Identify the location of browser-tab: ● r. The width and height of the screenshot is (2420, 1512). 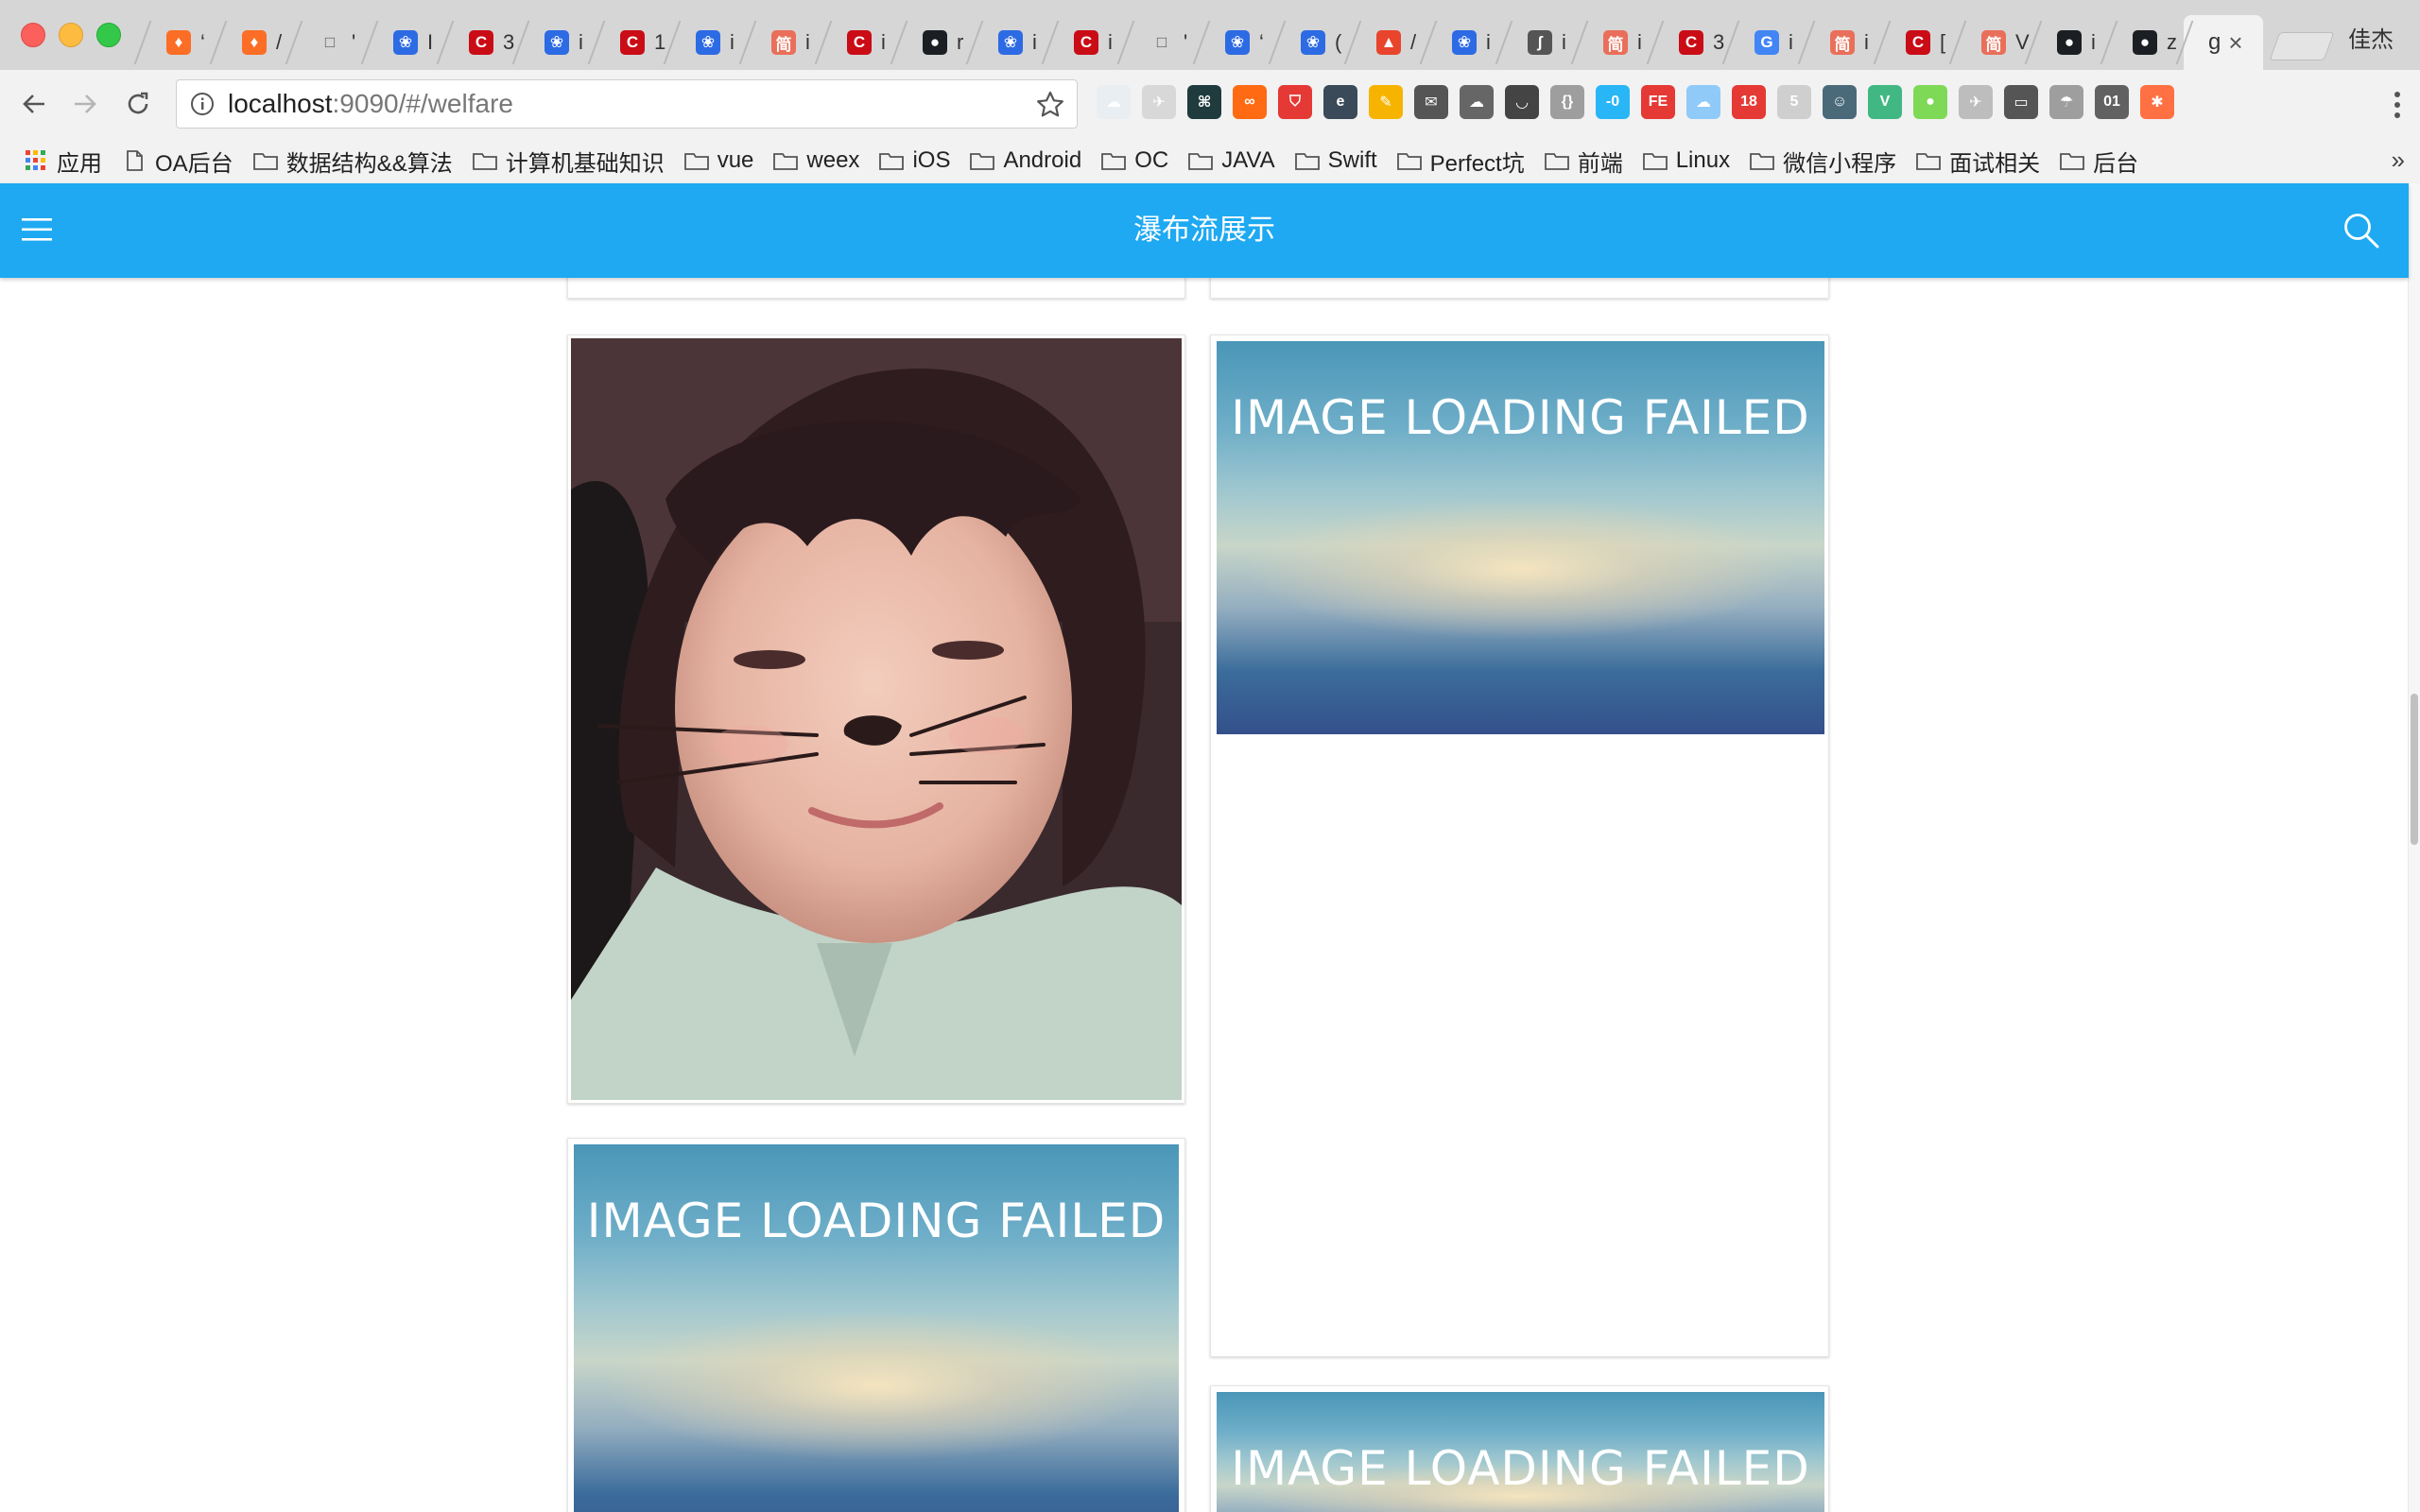
(936, 42).